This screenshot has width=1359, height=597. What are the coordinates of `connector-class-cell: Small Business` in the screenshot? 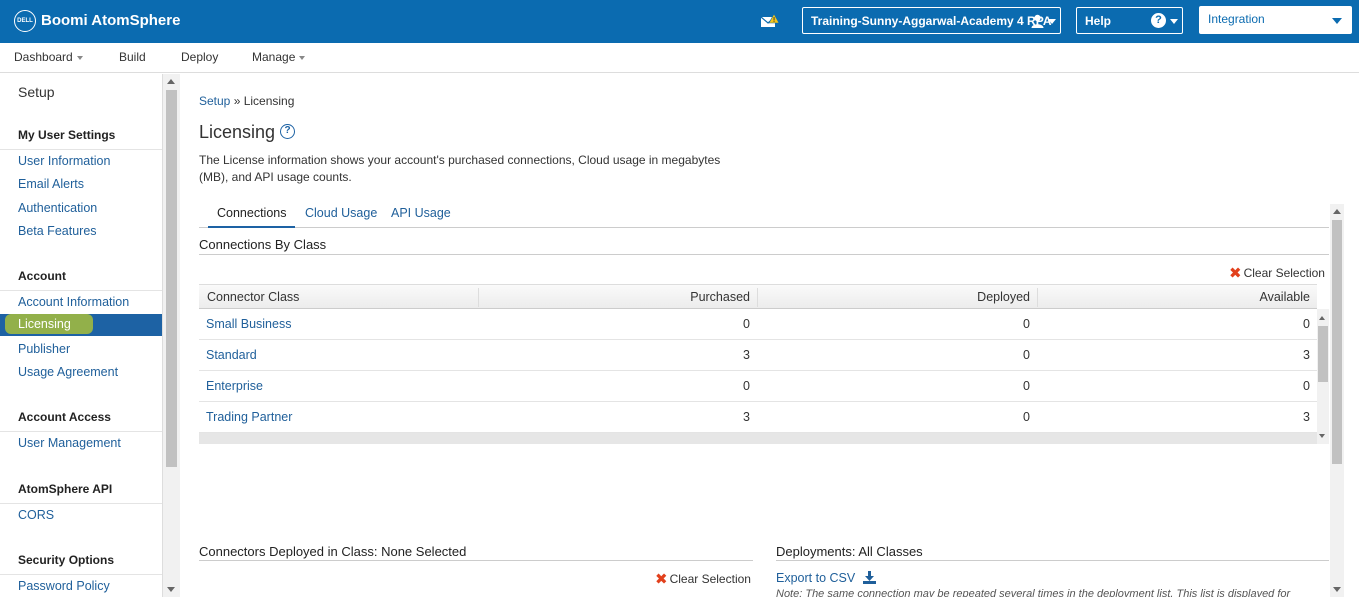 It's located at (248, 324).